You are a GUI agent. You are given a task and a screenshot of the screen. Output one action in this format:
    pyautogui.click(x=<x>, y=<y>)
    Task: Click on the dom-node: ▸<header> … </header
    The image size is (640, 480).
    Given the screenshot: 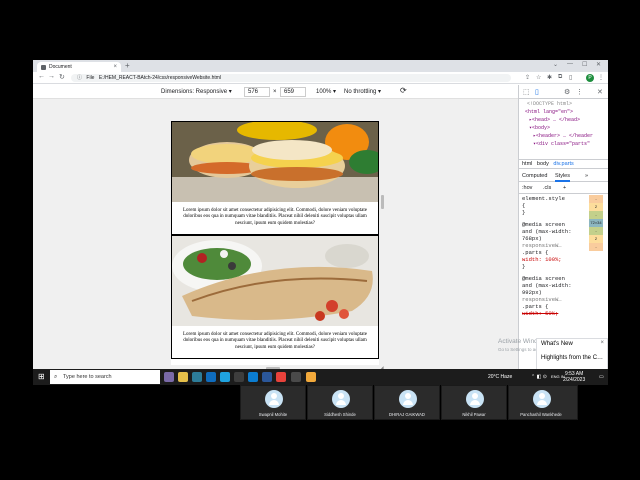 What is the action you would take?
    pyautogui.click(x=563, y=136)
    